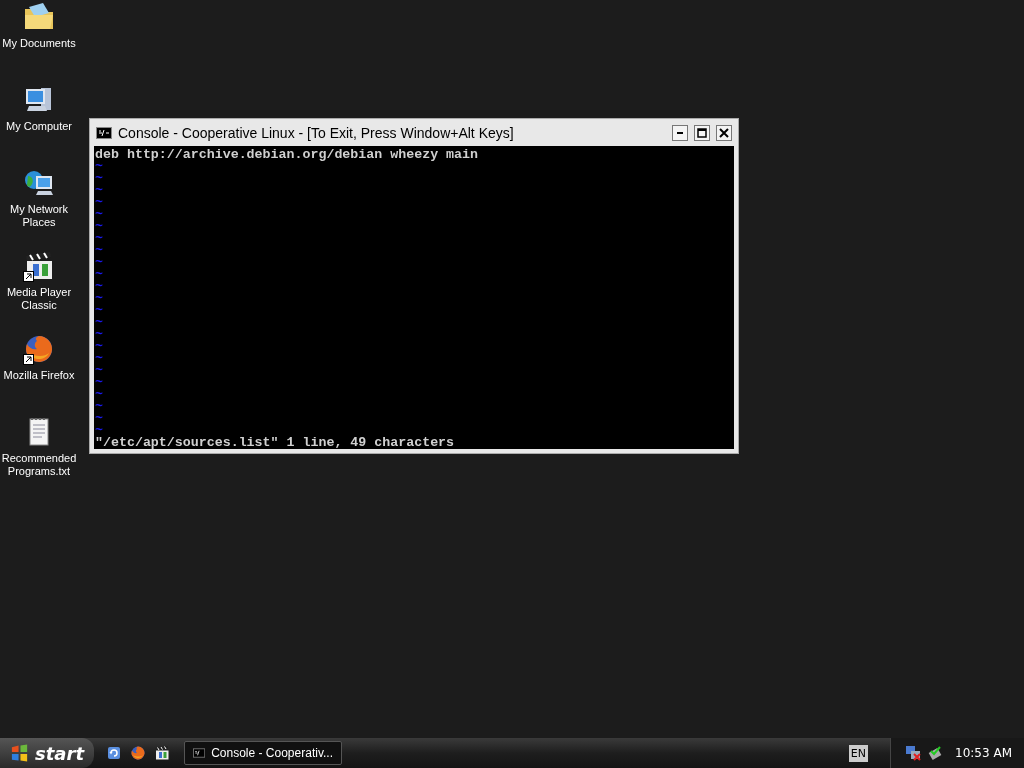 This screenshot has height=768, width=1024. I want to click on desktop-icon-label: Mozilla Firefox, so click(39, 375).